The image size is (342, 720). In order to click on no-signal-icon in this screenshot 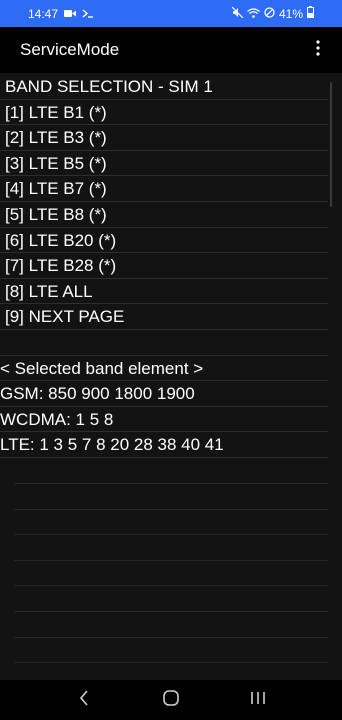, I will do `click(269, 13)`.